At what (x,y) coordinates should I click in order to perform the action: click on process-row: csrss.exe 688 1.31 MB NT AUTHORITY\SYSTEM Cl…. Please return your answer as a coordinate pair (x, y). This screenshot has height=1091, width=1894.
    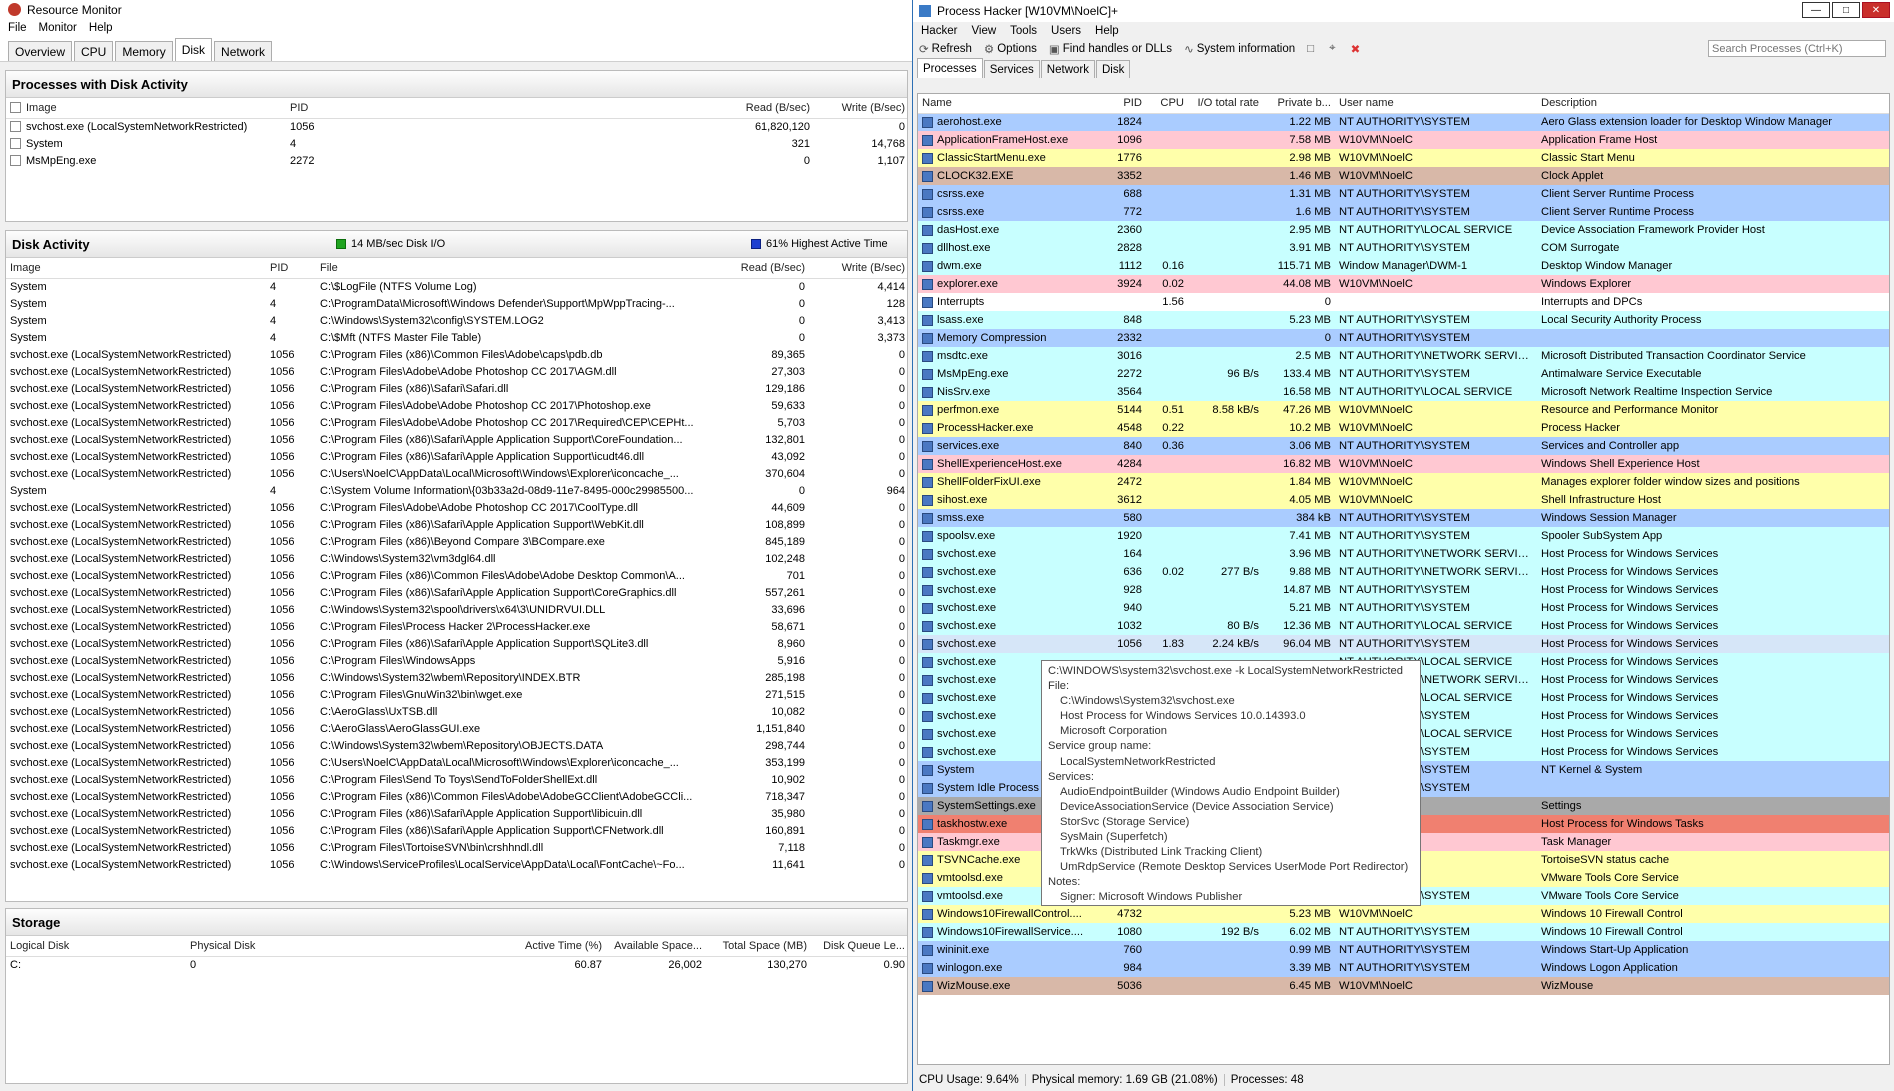
    Looking at the image, I should click on (1403, 194).